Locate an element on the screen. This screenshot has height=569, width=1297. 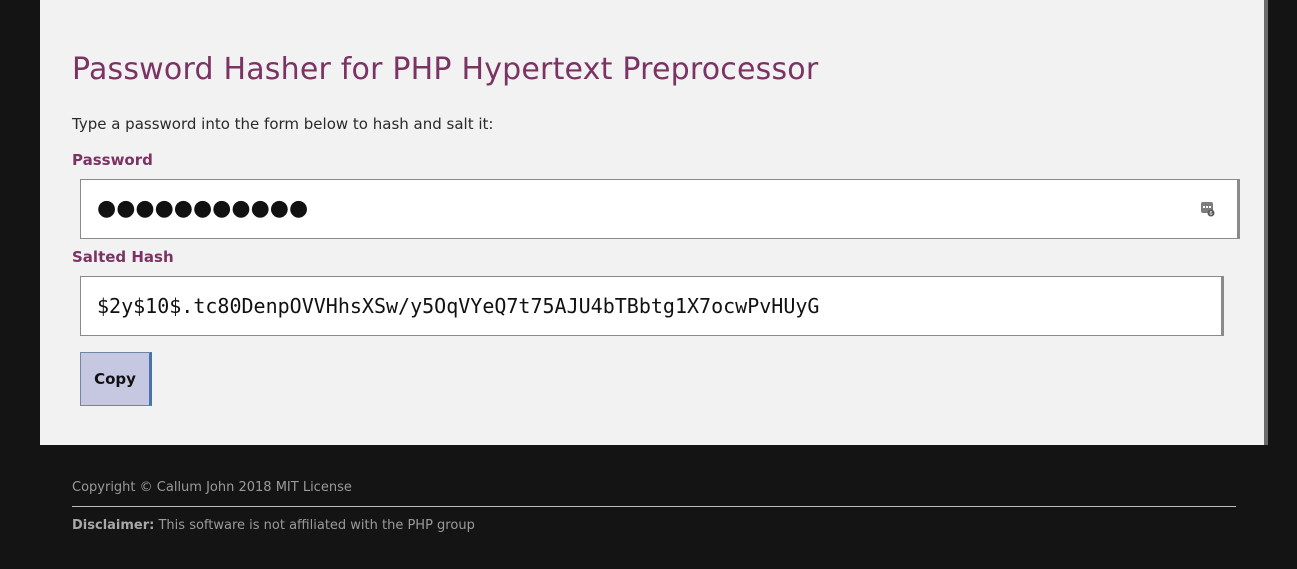
copy-button: Copy is located at coordinates (116, 379).